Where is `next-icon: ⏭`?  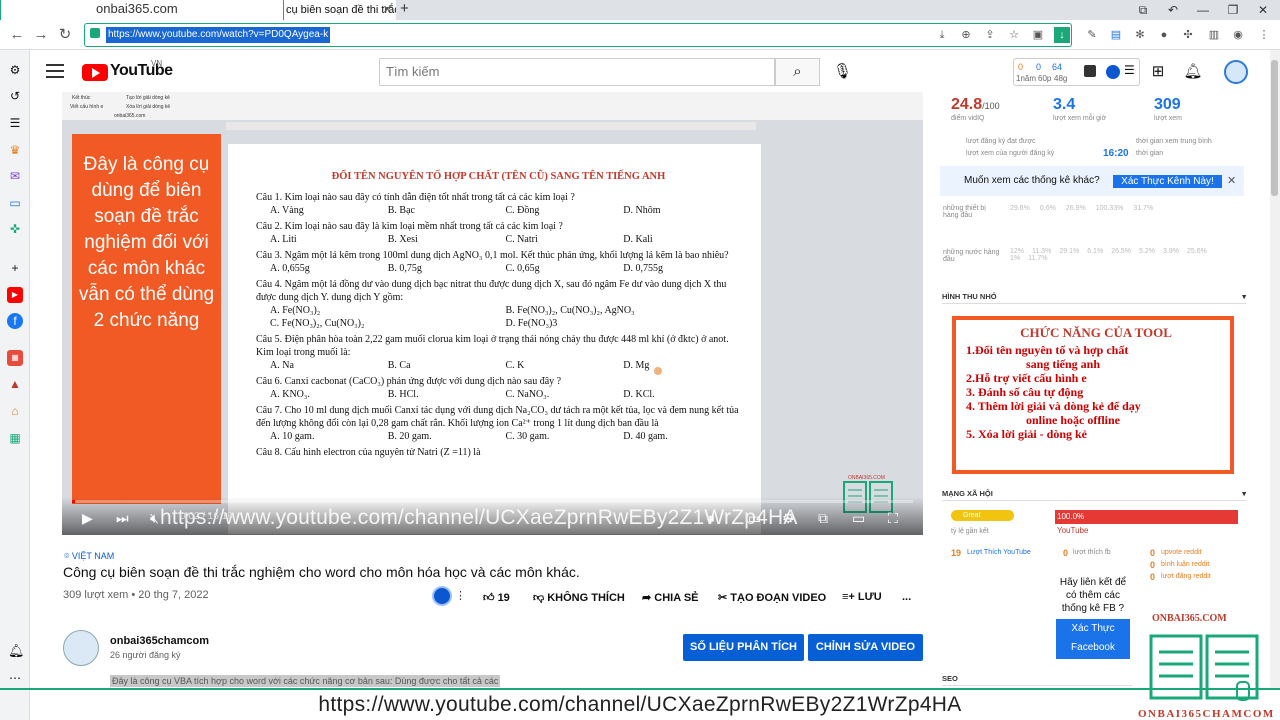
next-icon: ⏭ is located at coordinates (122, 518).